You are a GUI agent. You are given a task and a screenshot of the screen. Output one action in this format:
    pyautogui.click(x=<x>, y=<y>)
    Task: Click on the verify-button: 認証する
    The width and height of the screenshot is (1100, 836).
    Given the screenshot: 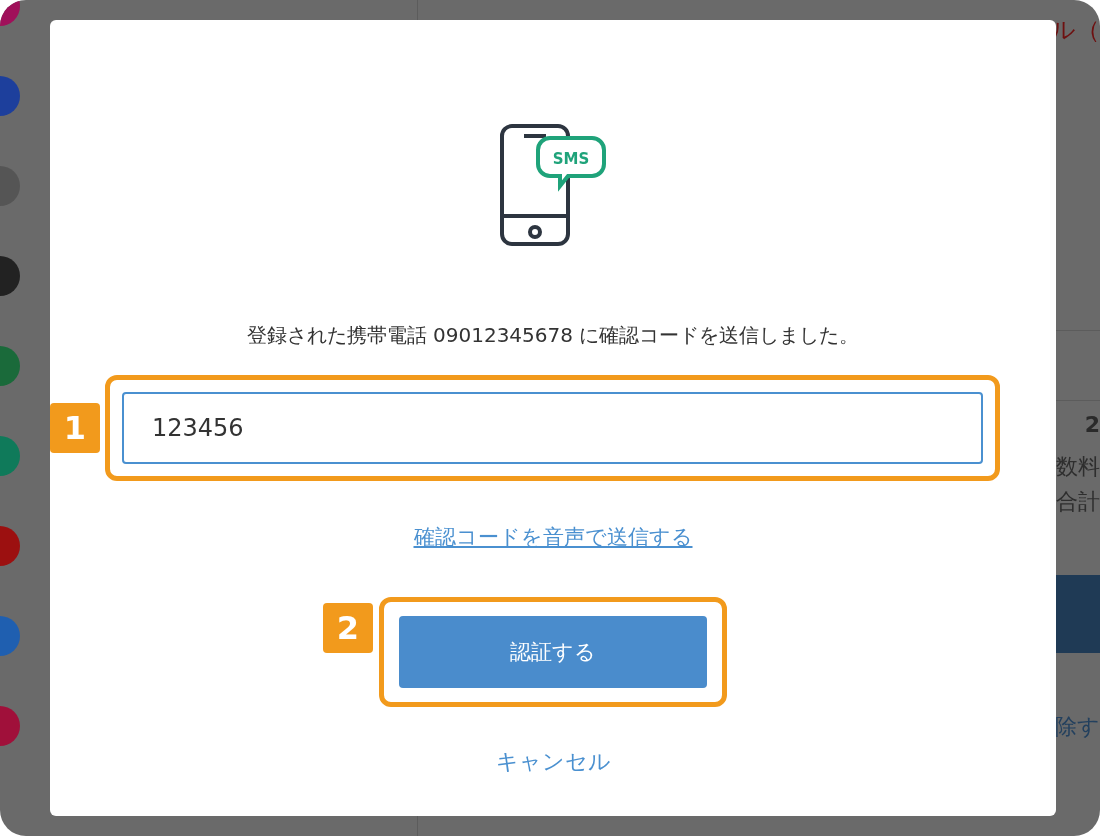 What is the action you would take?
    pyautogui.click(x=553, y=652)
    